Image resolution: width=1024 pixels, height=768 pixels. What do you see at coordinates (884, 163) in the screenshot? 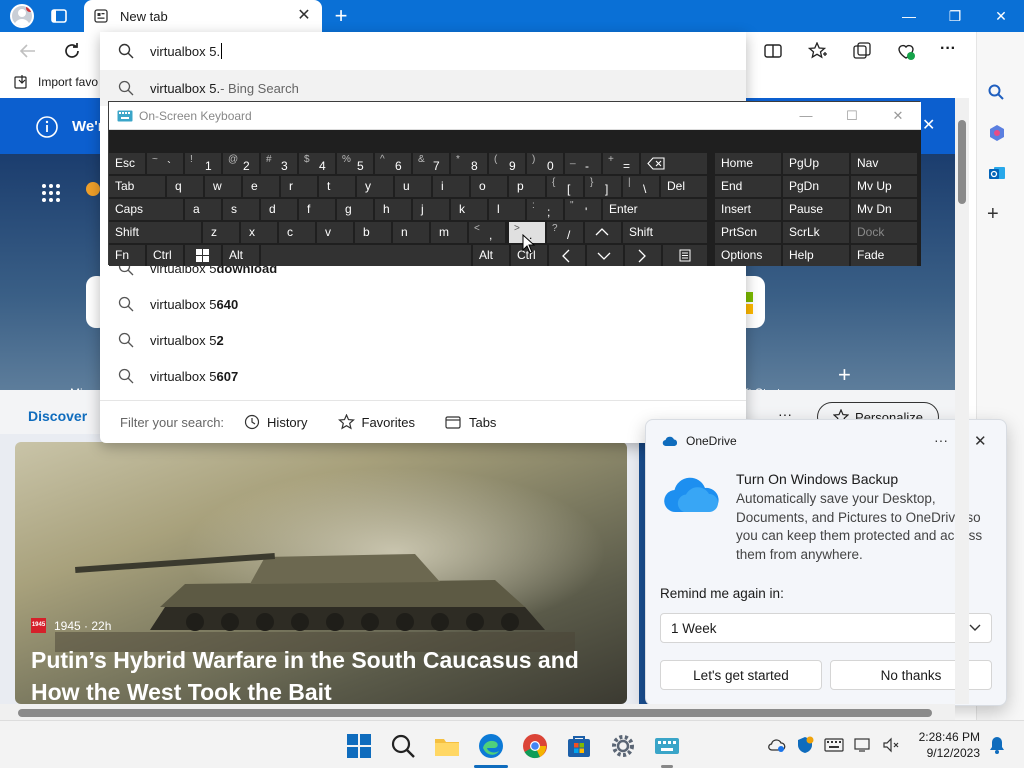
I see `key-nav: Nav` at bounding box center [884, 163].